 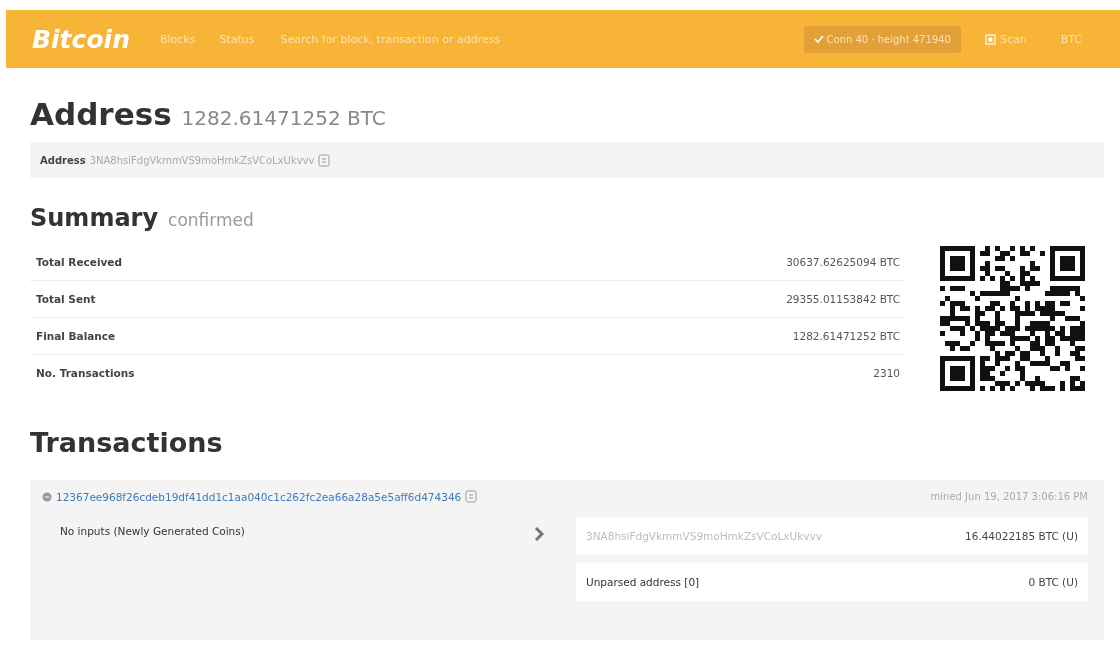 What do you see at coordinates (283, 118) in the screenshot?
I see `address-balance: 1282.61471252 BTC` at bounding box center [283, 118].